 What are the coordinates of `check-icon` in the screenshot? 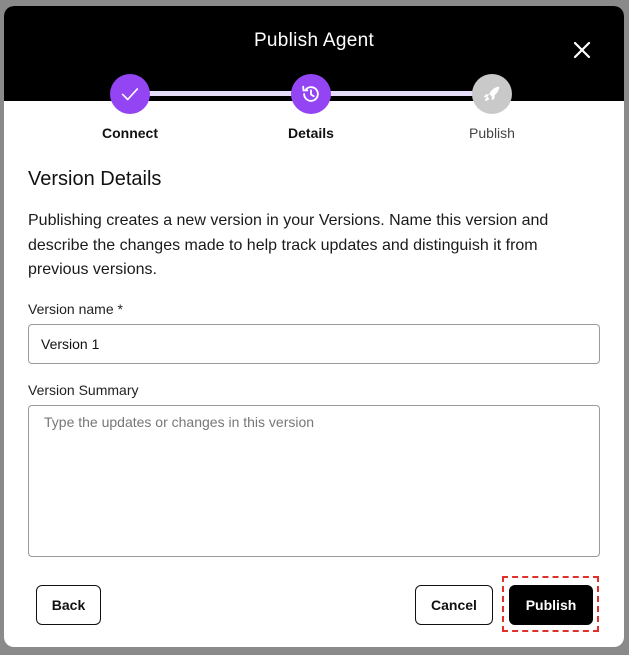 It's located at (130, 94).